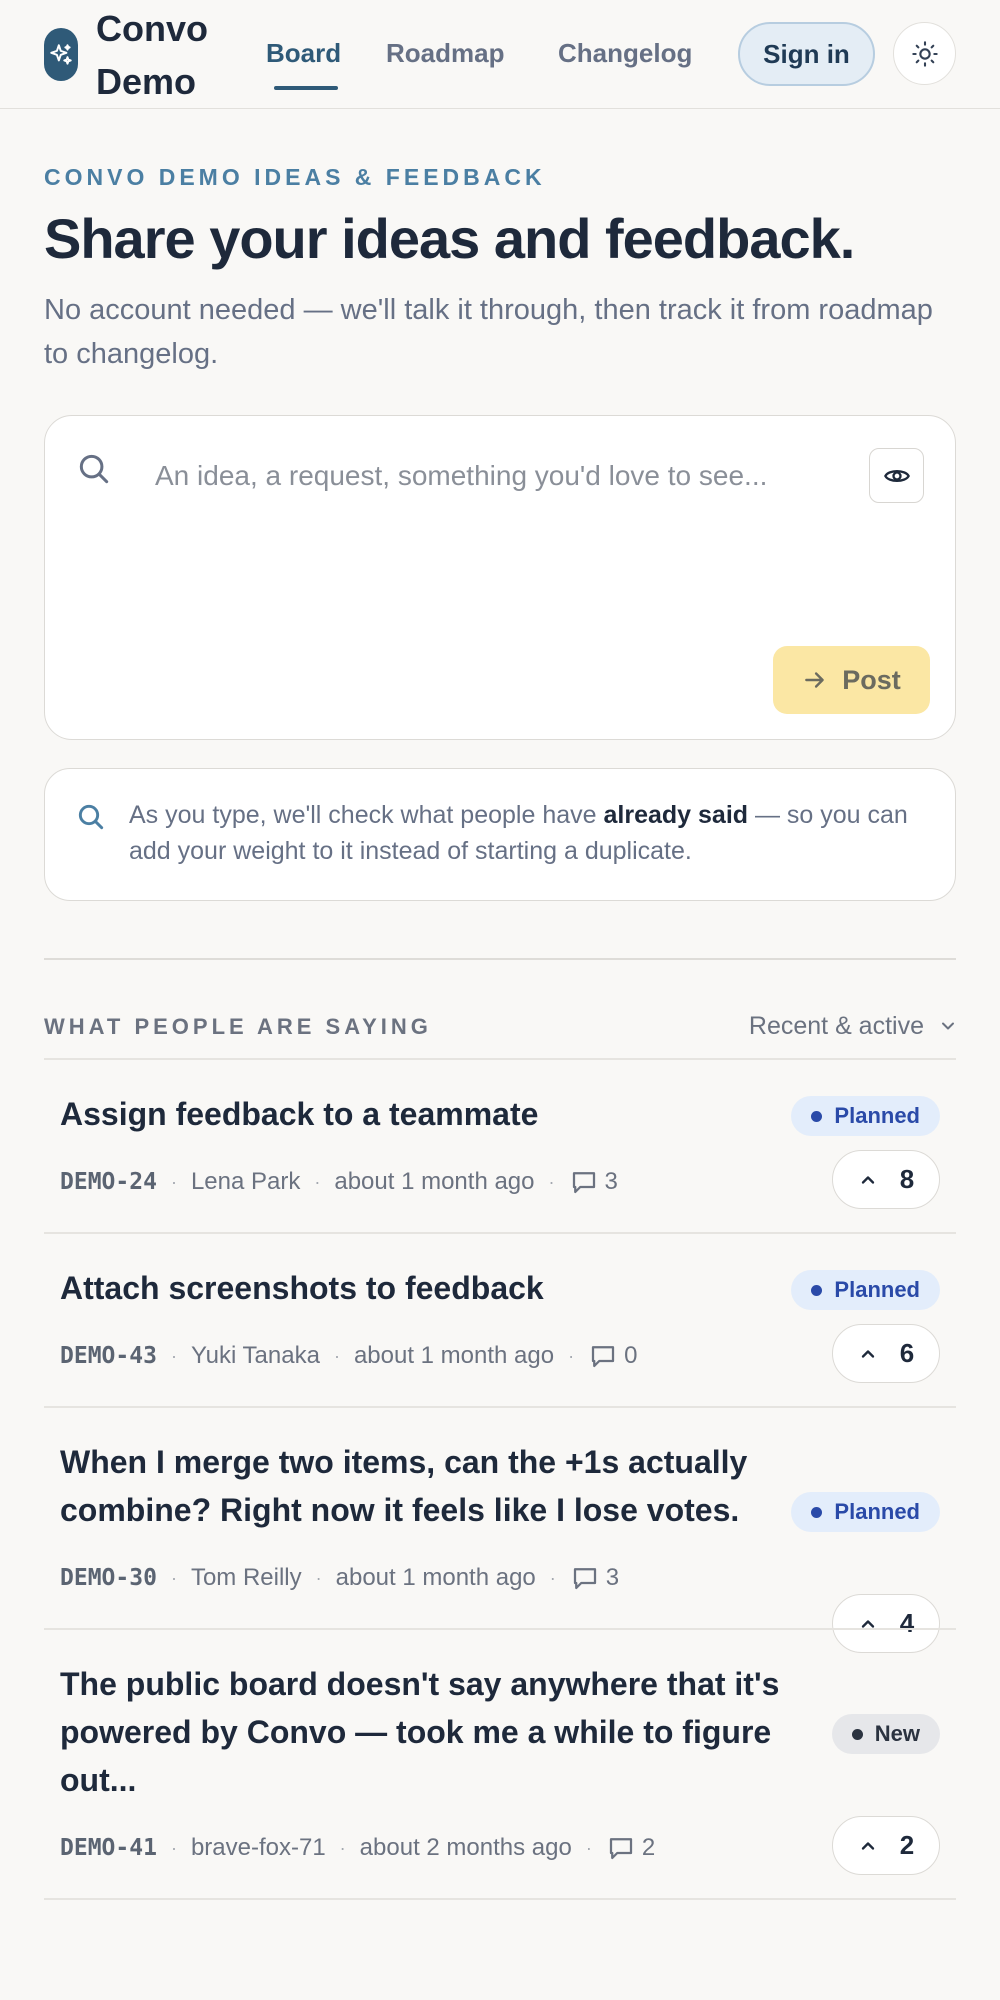 The image size is (1000, 2000). I want to click on sort-dropdown-value: Recent & active, so click(836, 1025).